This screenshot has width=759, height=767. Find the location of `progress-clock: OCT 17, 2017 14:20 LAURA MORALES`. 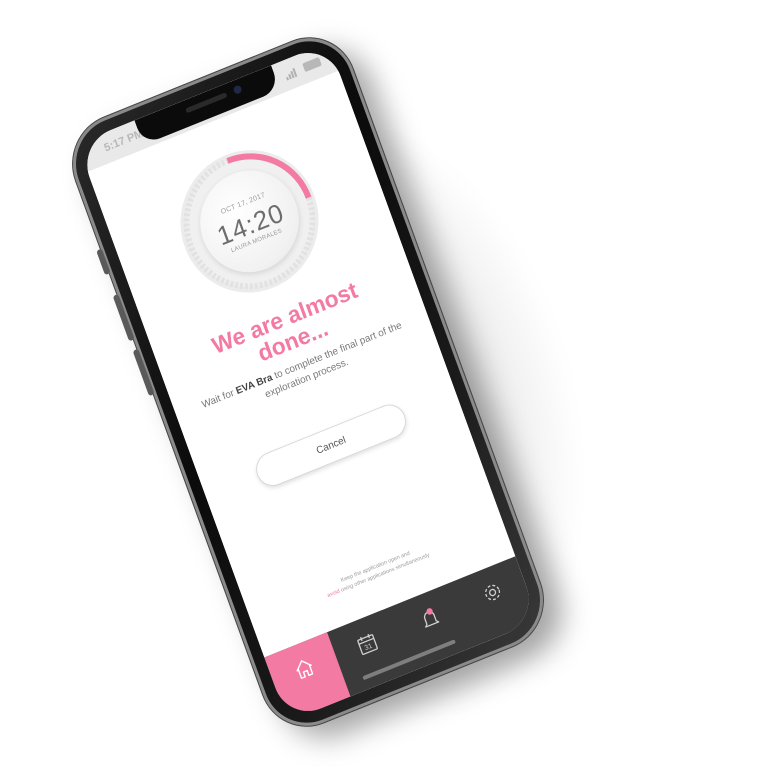

progress-clock: OCT 17, 2017 14:20 LAURA MORALES is located at coordinates (249, 221).